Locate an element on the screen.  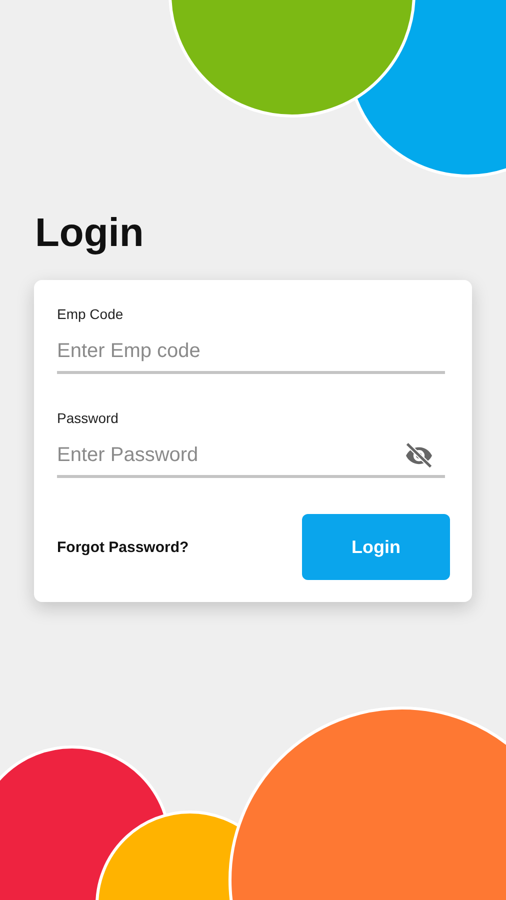
eye-slash-icon is located at coordinates (419, 455).